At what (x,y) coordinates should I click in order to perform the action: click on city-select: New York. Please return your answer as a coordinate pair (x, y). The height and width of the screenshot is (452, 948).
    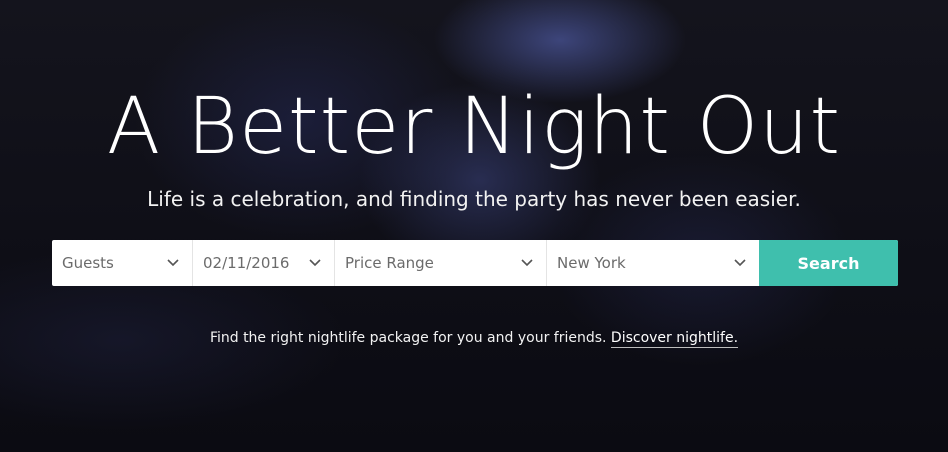
    Looking at the image, I should click on (653, 263).